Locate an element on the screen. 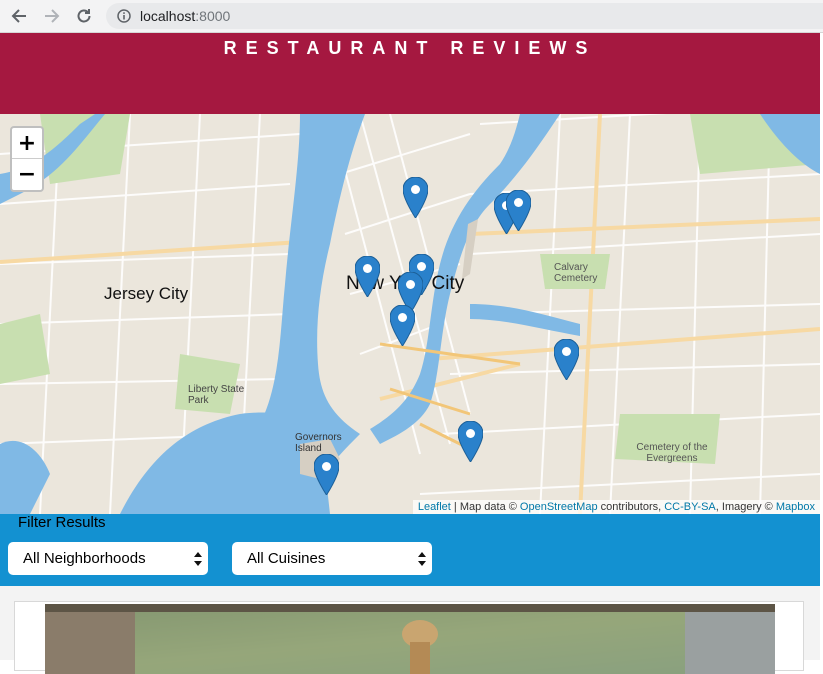  url-text: localhost:8000 is located at coordinates (185, 16).